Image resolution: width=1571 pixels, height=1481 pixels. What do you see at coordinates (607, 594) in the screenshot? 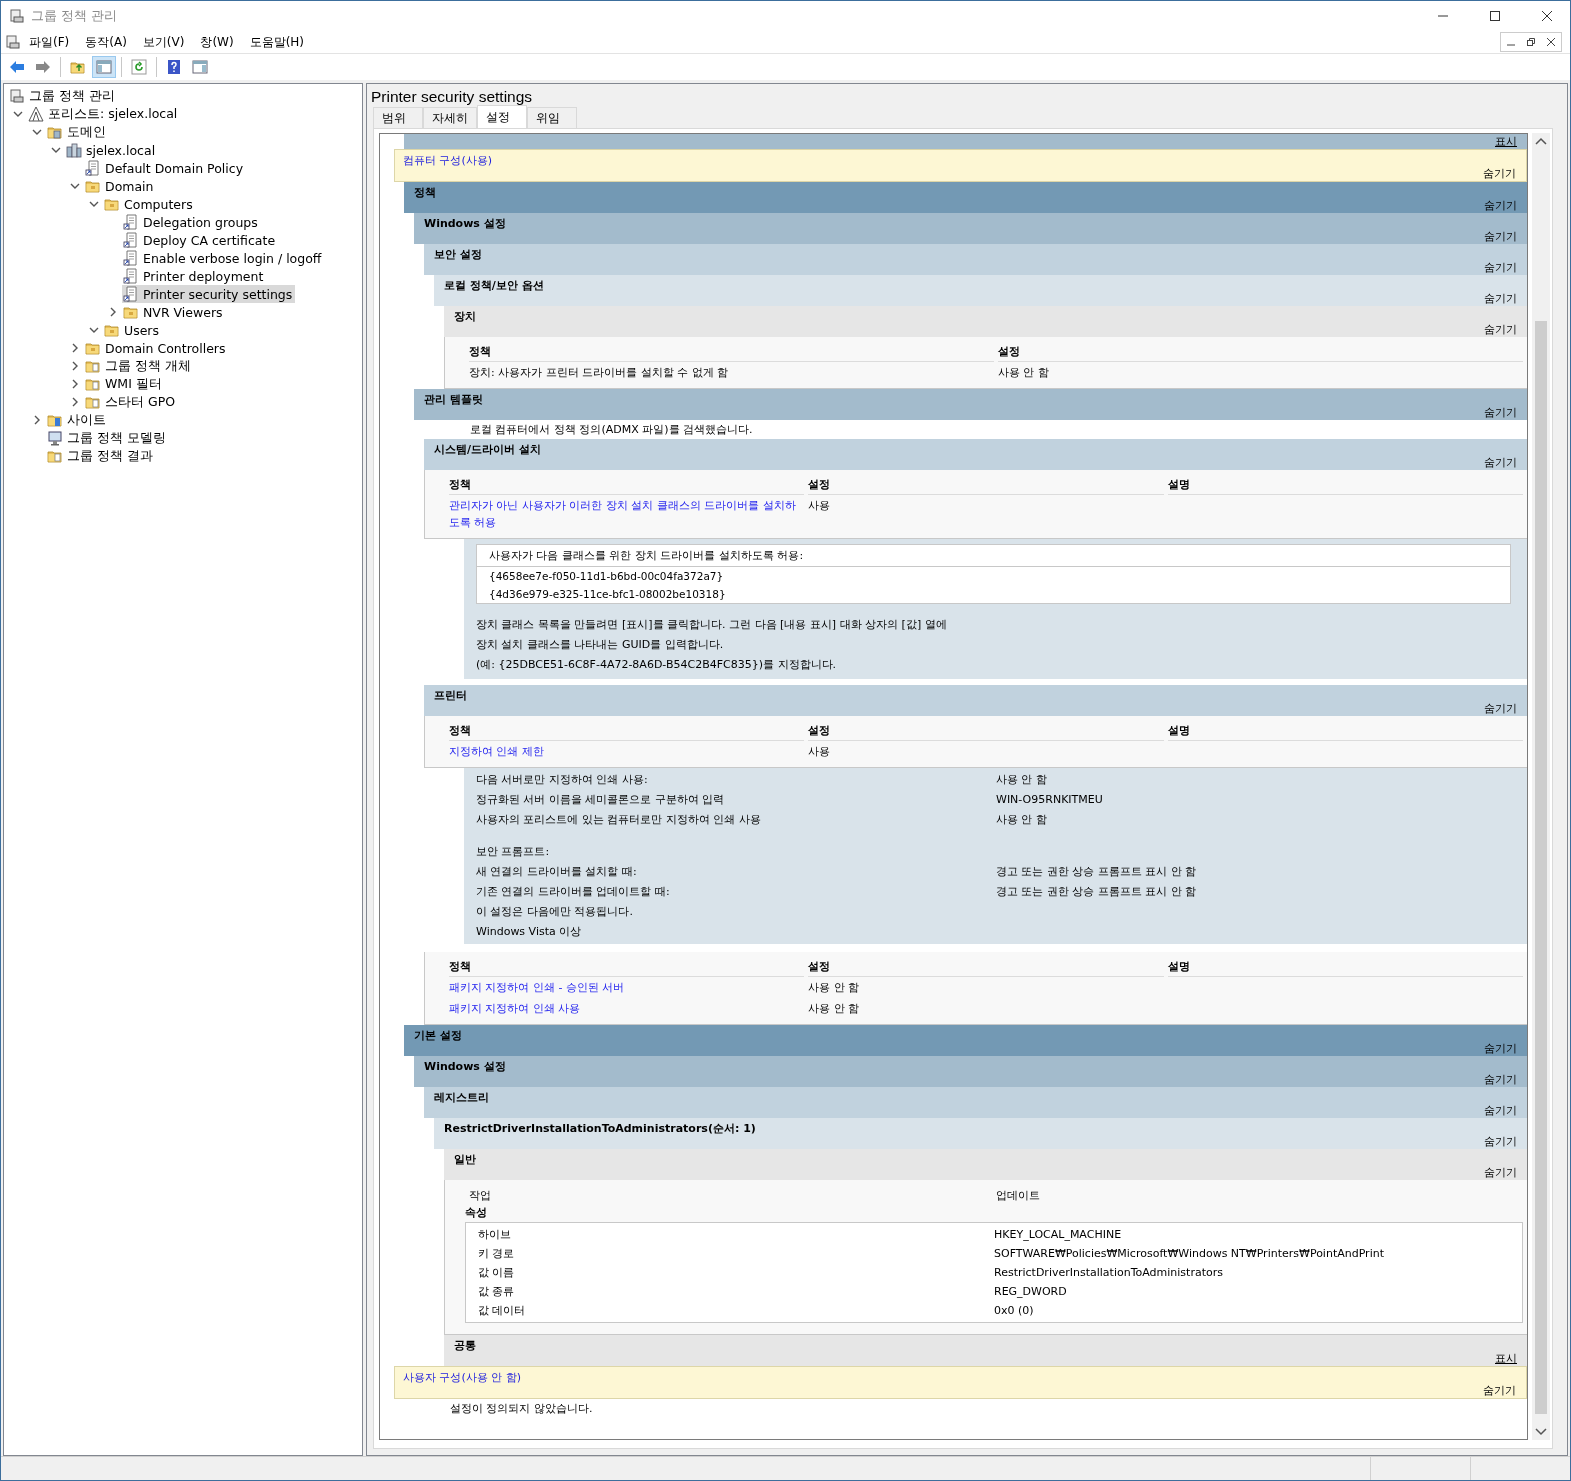
I see `list-item: {4d36e979-e325-11ce-bfc1-08002be10318}` at bounding box center [607, 594].